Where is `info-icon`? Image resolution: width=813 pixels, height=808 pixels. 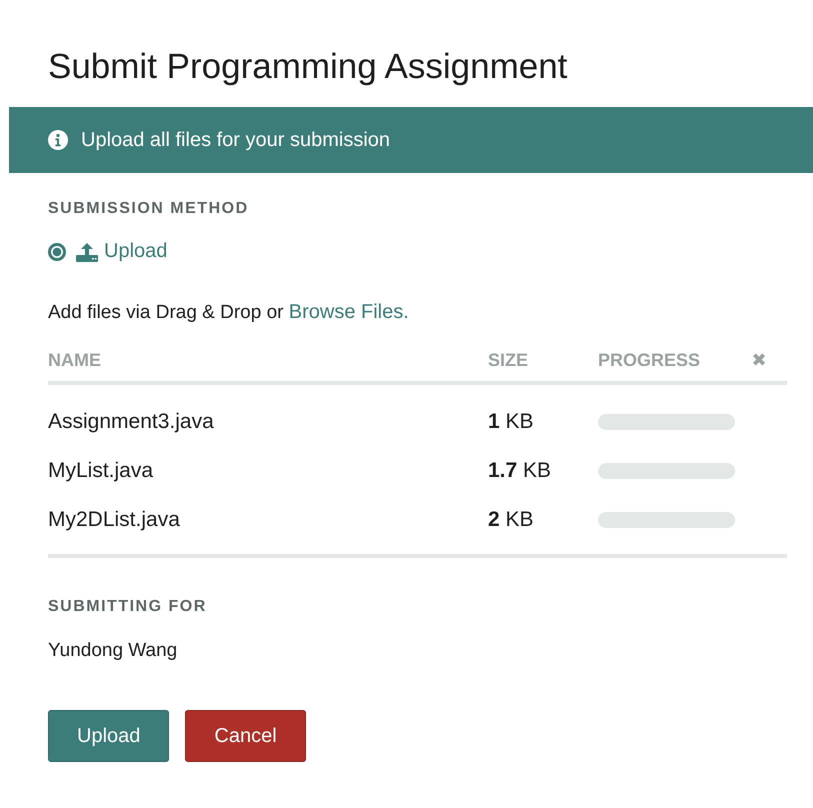 info-icon is located at coordinates (58, 140).